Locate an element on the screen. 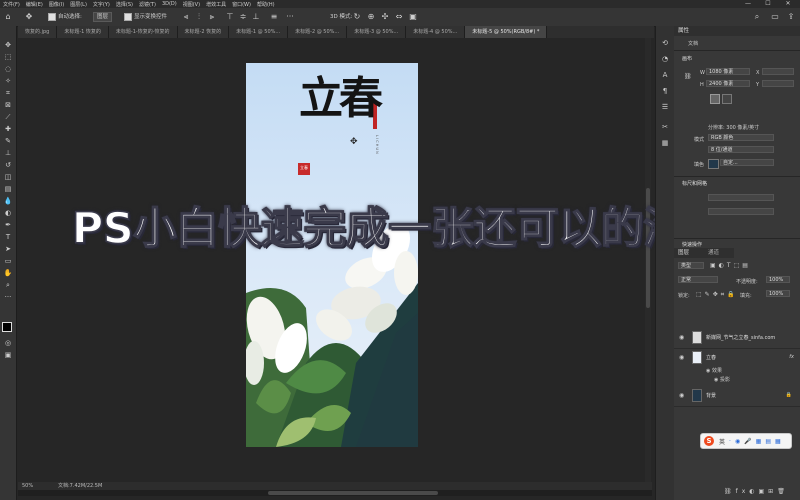 Image resolution: width=800 pixels, height=500 pixels. ime-toolbar: S 英 · ◉ 🎤 ▦ ▤ ▦ is located at coordinates (746, 441).